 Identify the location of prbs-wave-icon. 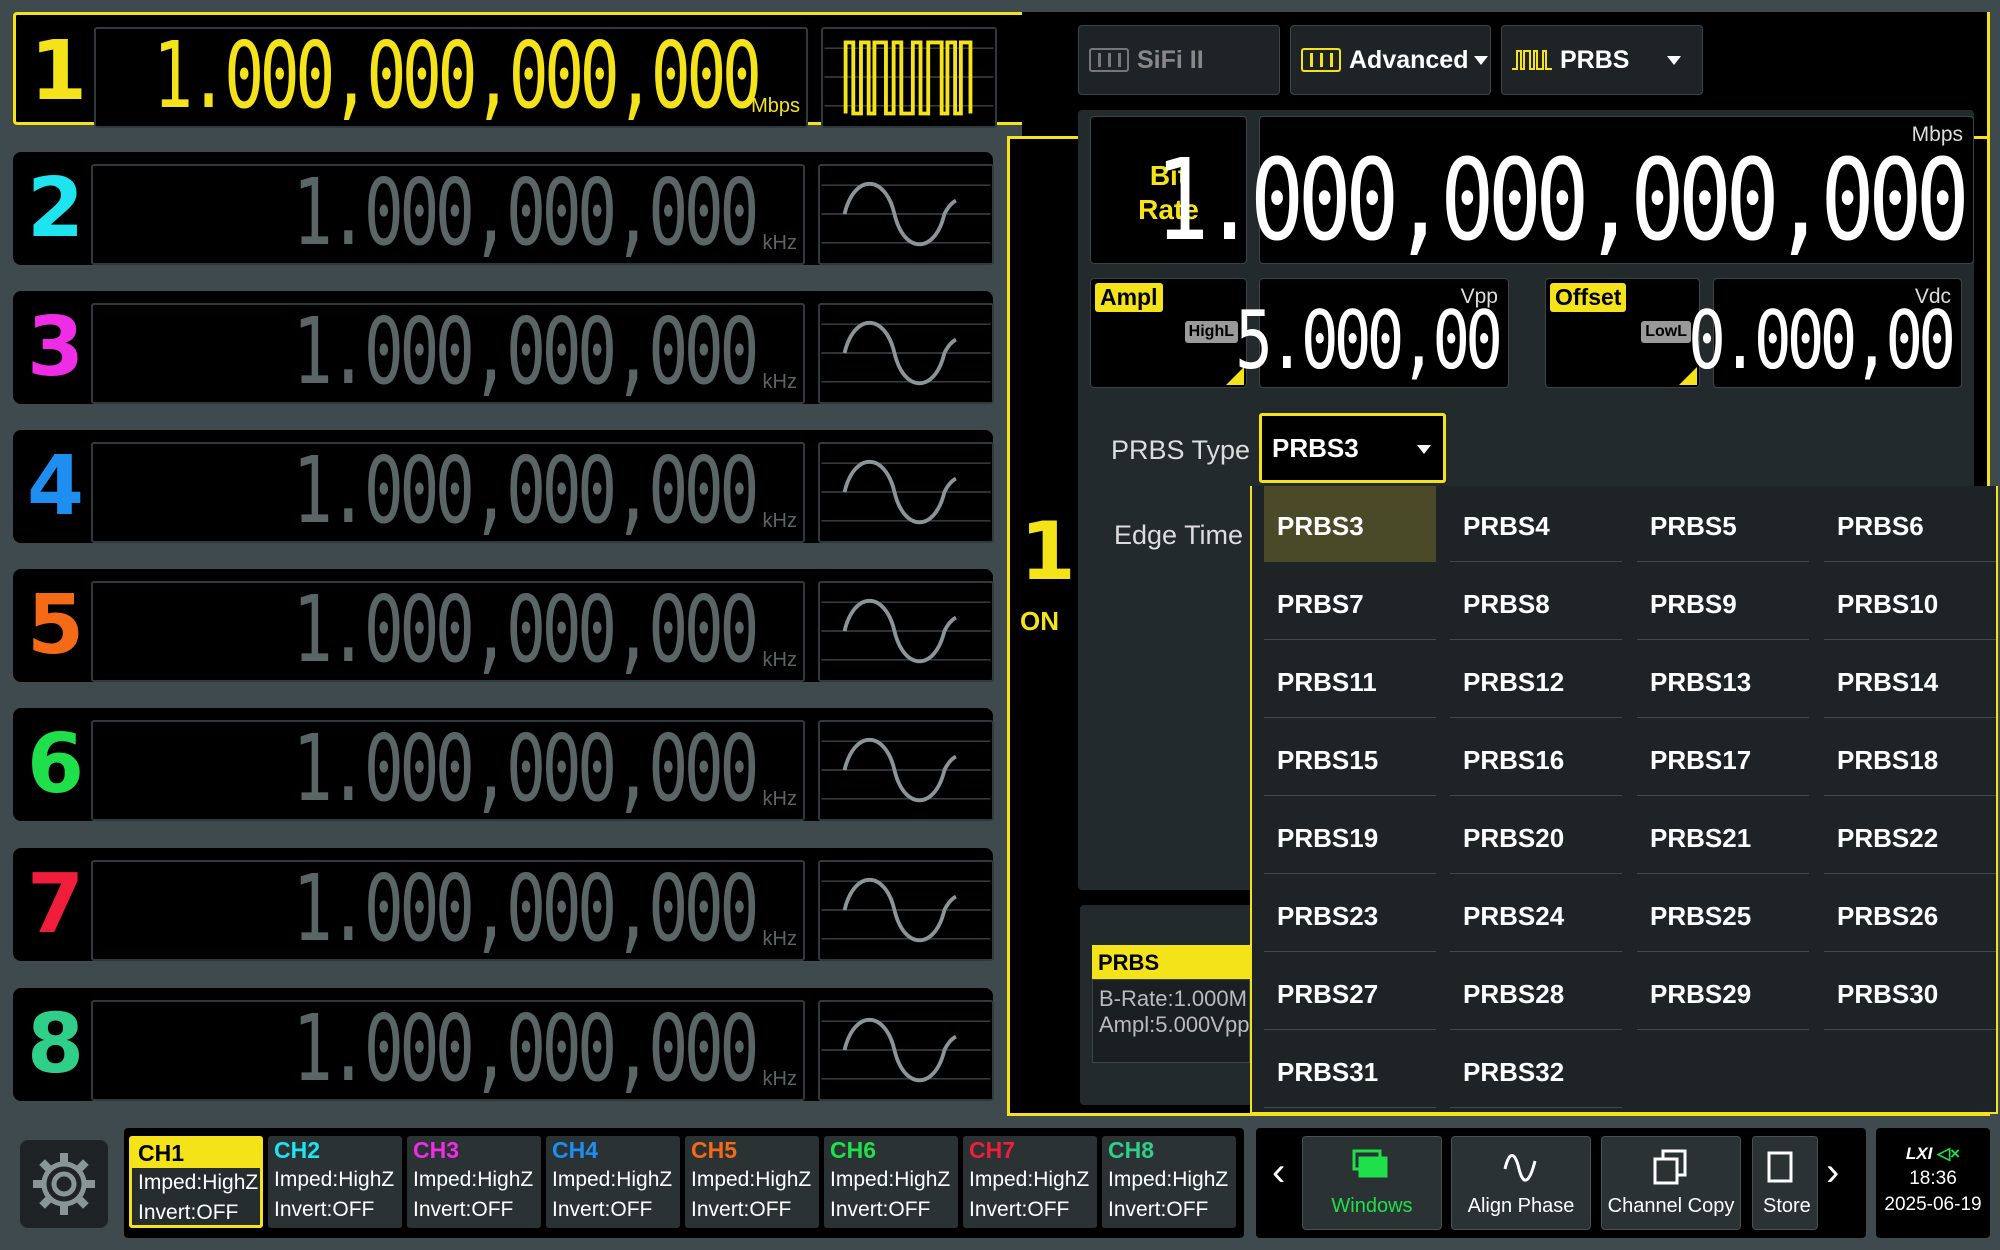
(1532, 60).